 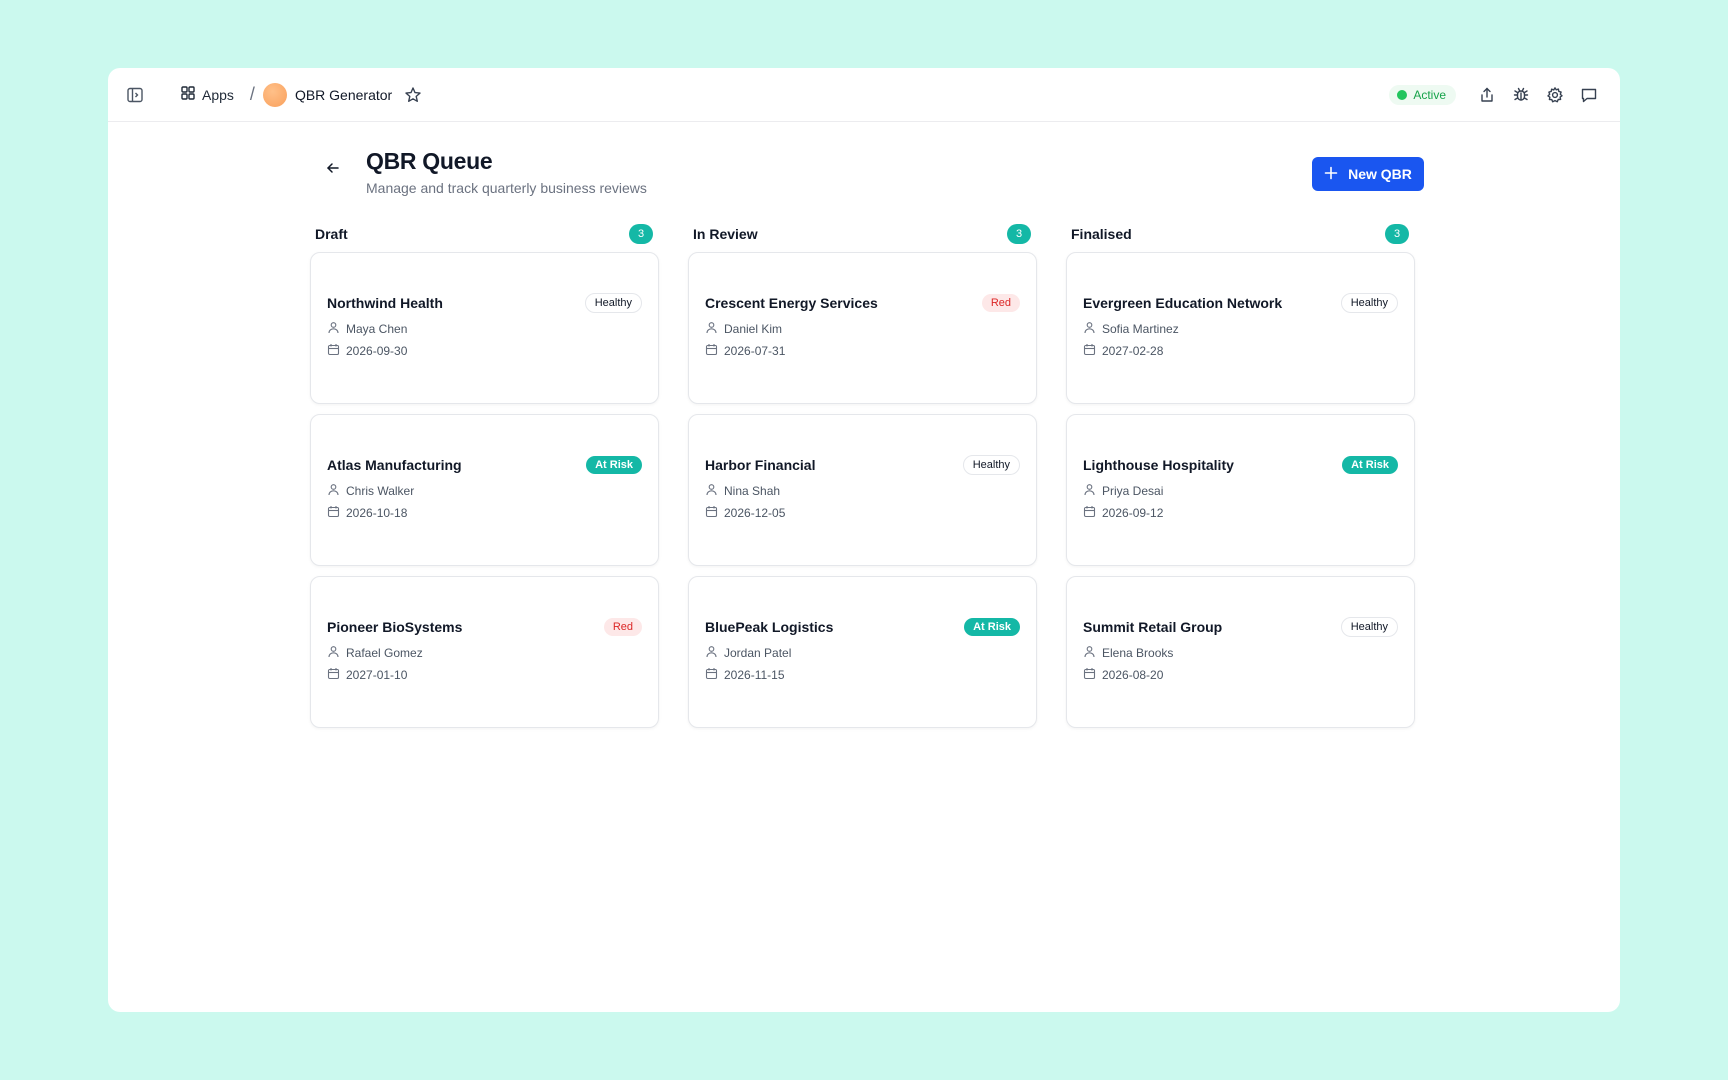 What do you see at coordinates (1133, 512) in the screenshot?
I see `due-date: 2026-09-12` at bounding box center [1133, 512].